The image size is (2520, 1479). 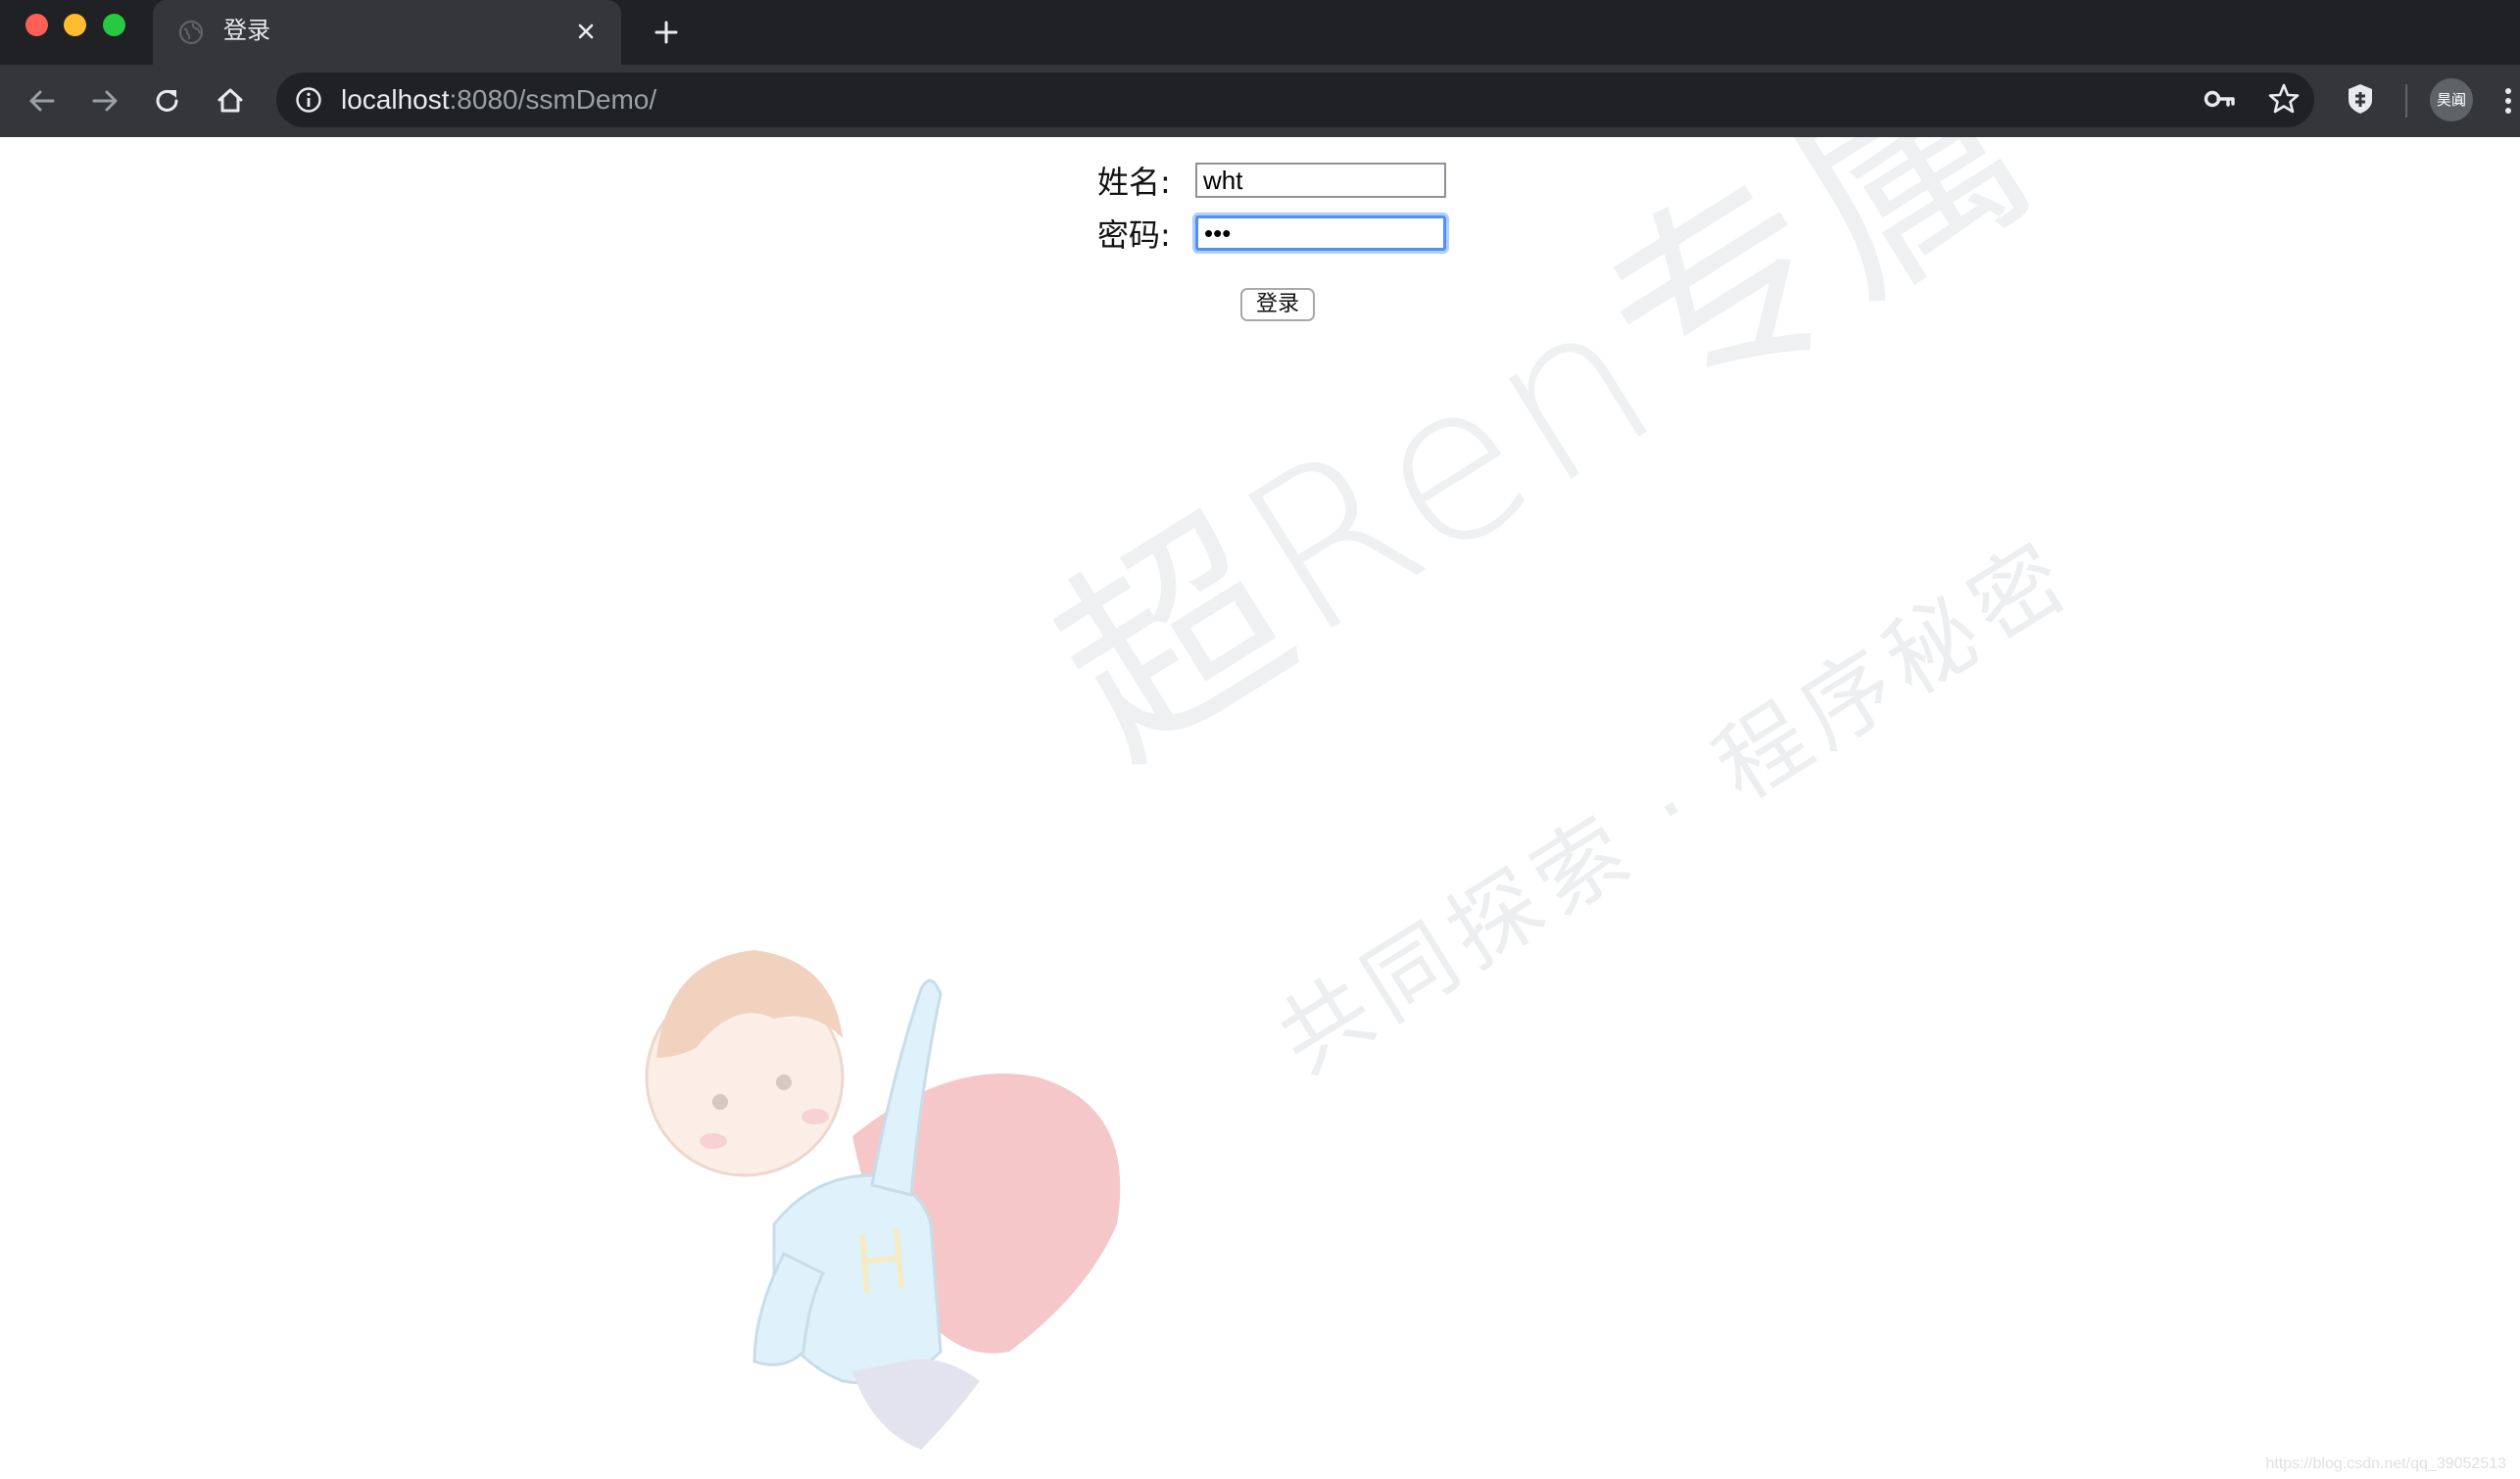 I want to click on tab-strip: 登录, so click(x=1260, y=32).